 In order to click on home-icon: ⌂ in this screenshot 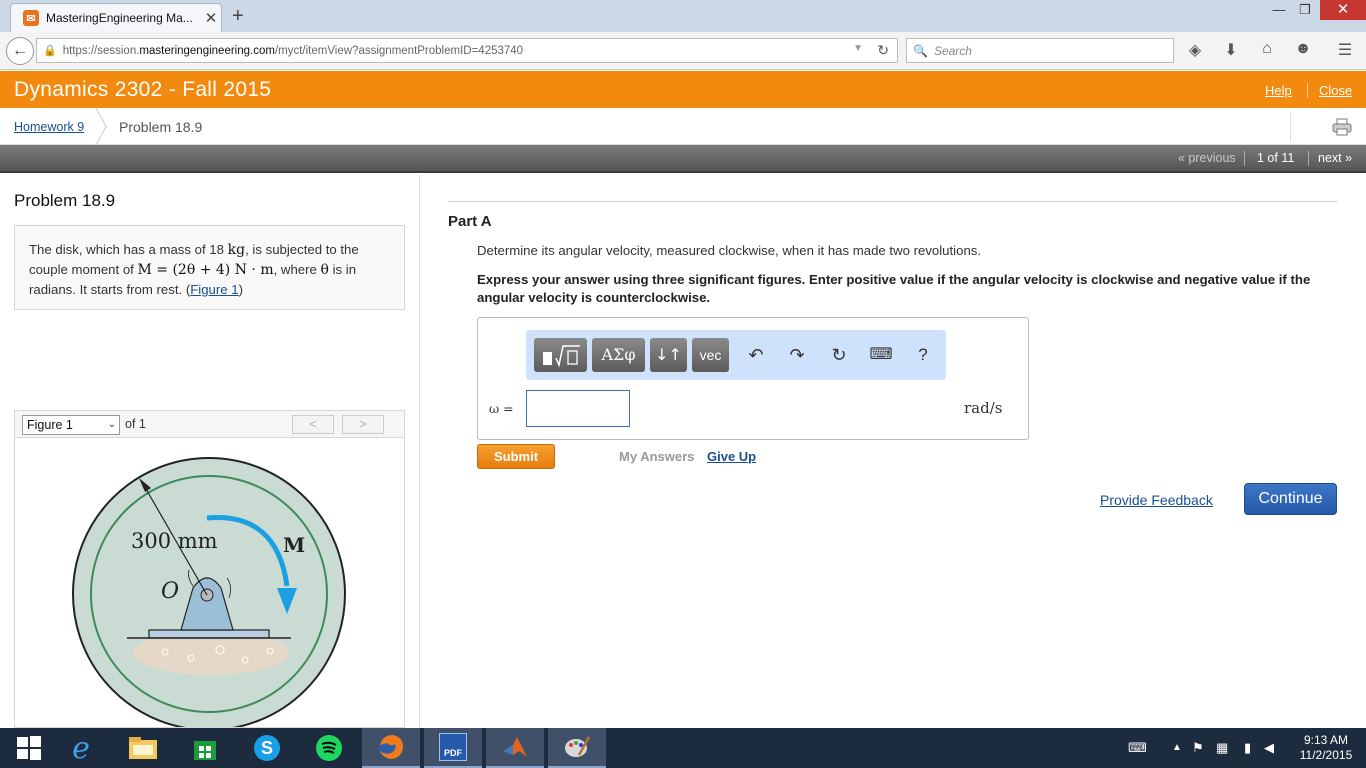, I will do `click(1267, 49)`.